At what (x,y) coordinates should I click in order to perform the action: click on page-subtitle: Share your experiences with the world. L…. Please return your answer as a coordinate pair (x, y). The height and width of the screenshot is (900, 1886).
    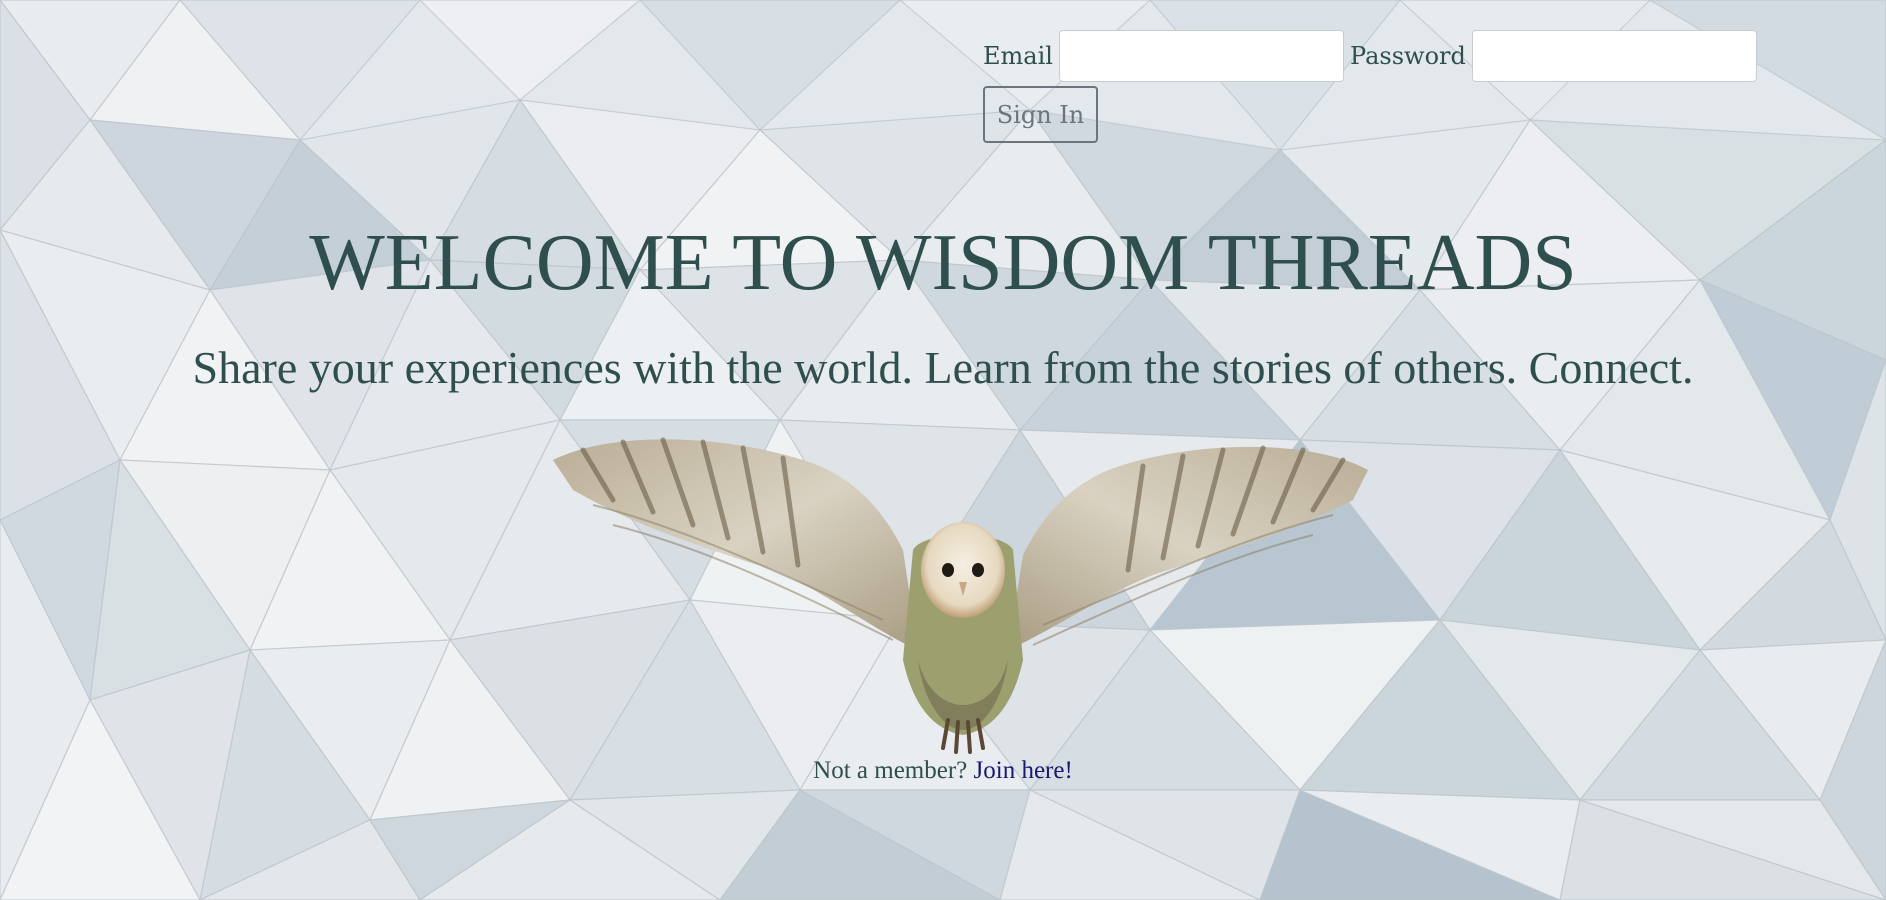
    Looking at the image, I should click on (943, 367).